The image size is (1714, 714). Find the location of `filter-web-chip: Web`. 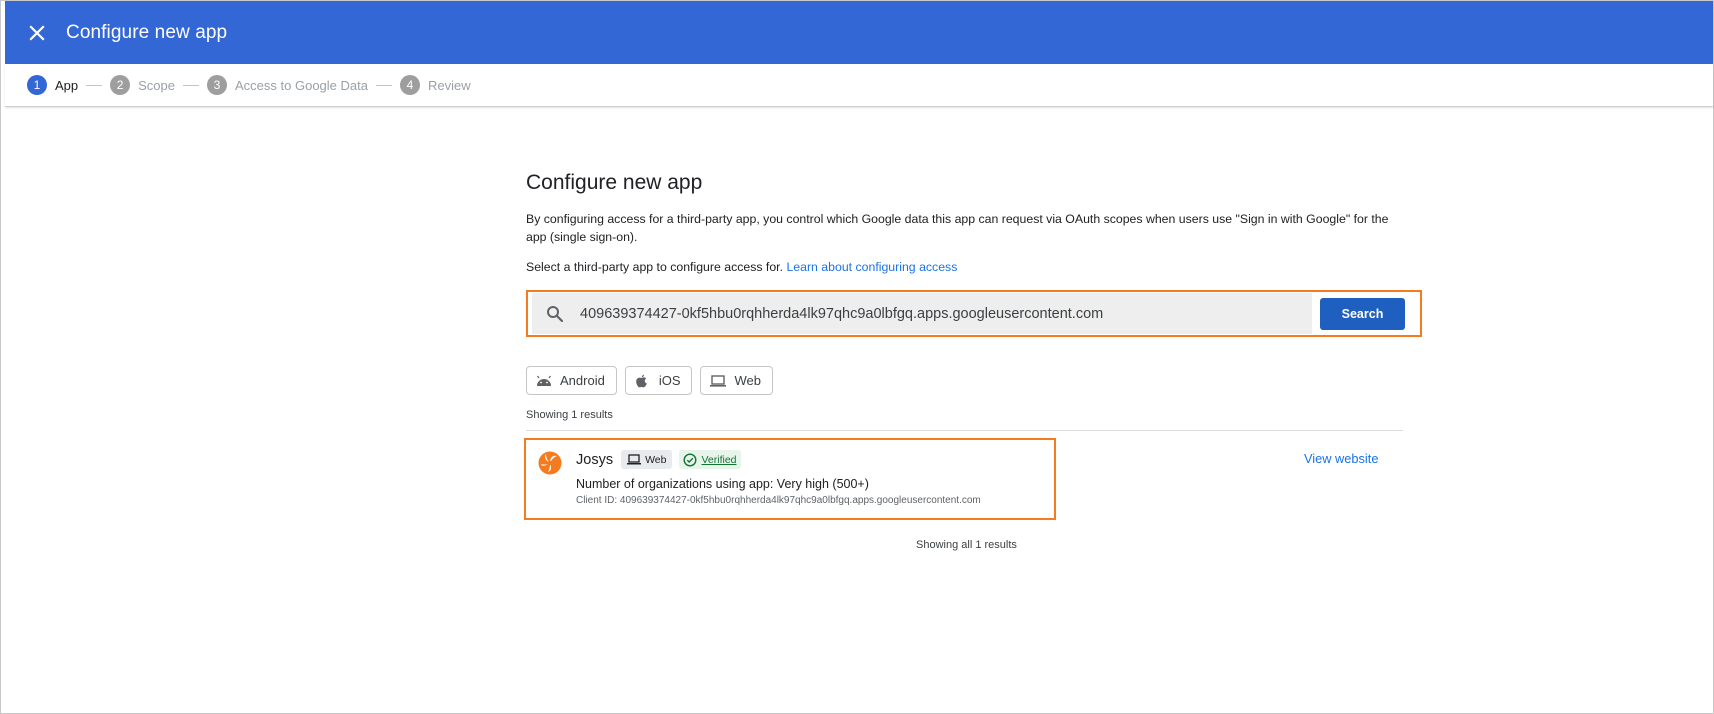

filter-web-chip: Web is located at coordinates (736, 380).